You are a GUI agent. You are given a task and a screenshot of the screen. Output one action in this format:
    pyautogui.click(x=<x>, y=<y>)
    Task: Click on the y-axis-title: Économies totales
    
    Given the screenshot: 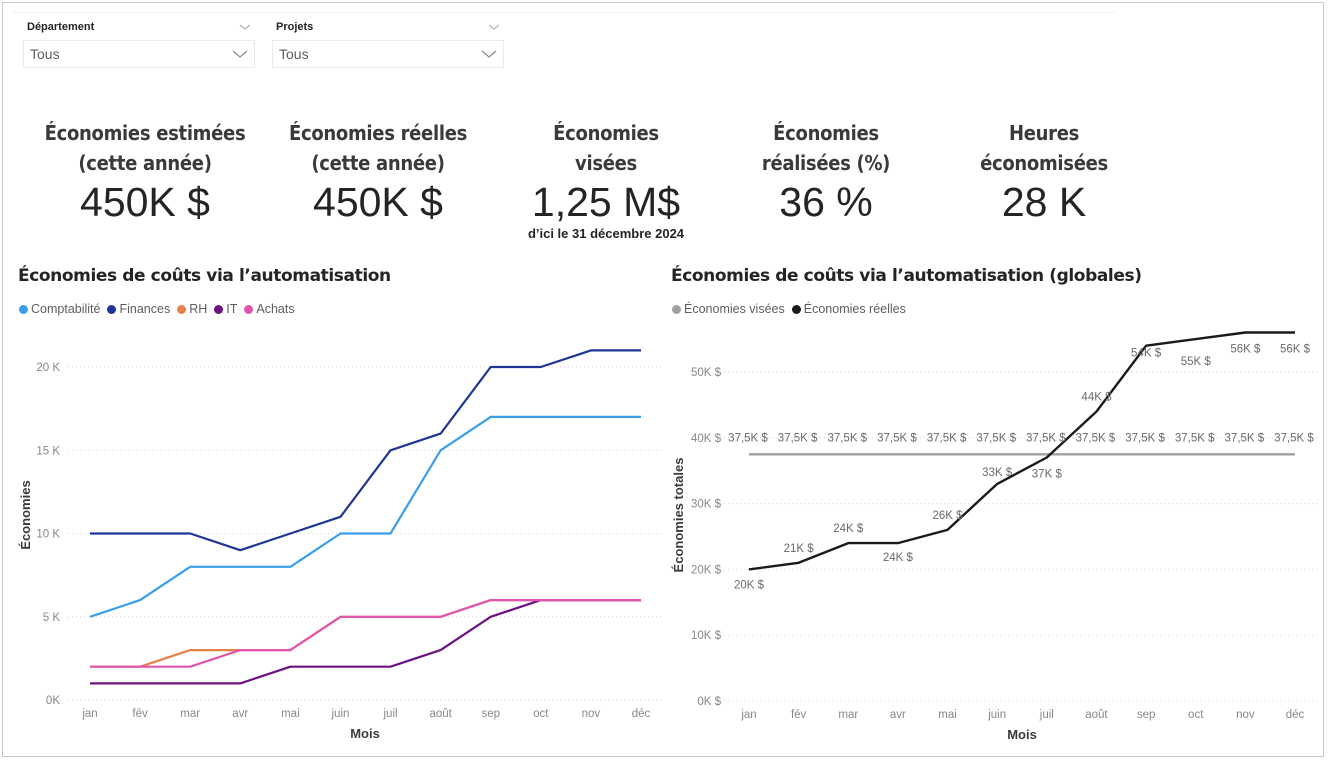 What is the action you would take?
    pyautogui.click(x=678, y=515)
    